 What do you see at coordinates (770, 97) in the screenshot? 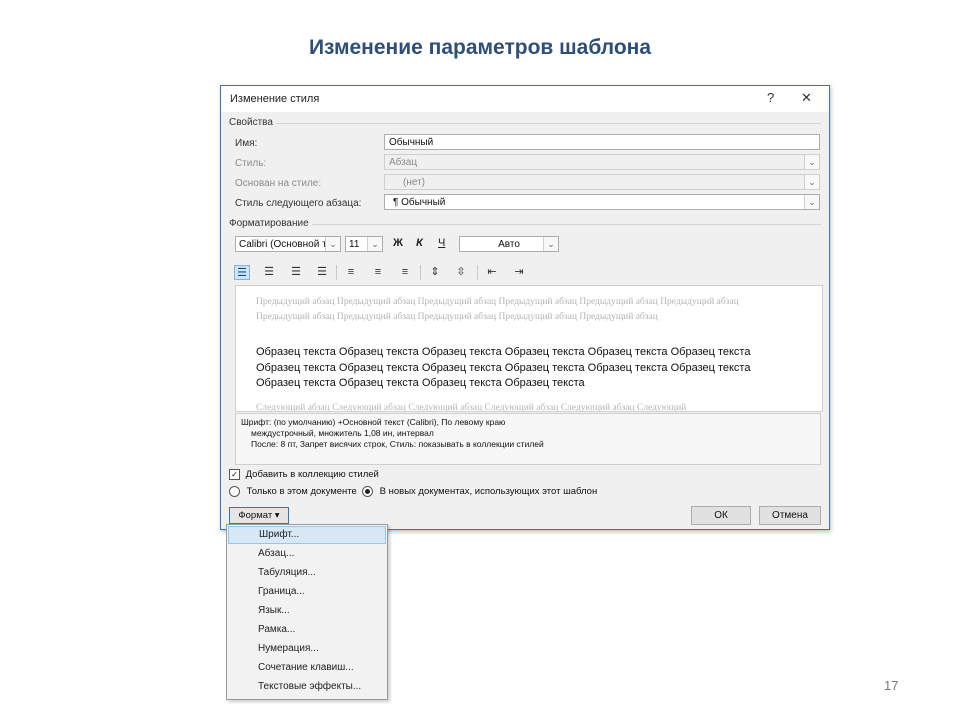
I see `help-button: ?` at bounding box center [770, 97].